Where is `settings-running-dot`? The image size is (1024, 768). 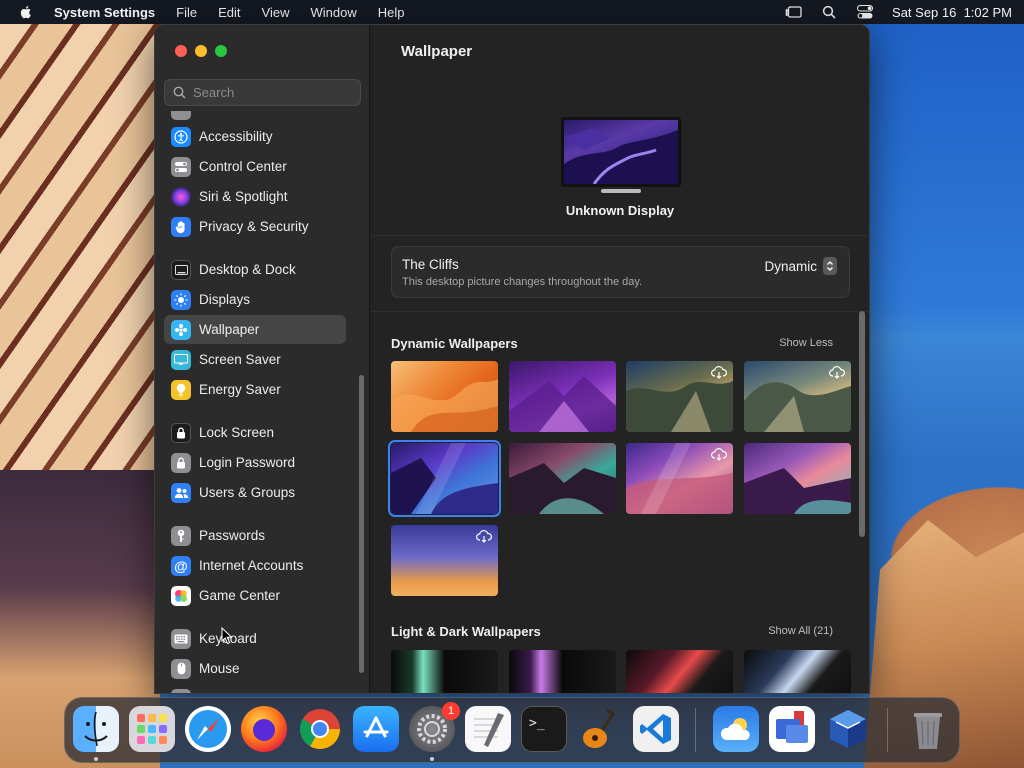 settings-running-dot is located at coordinates (432, 759).